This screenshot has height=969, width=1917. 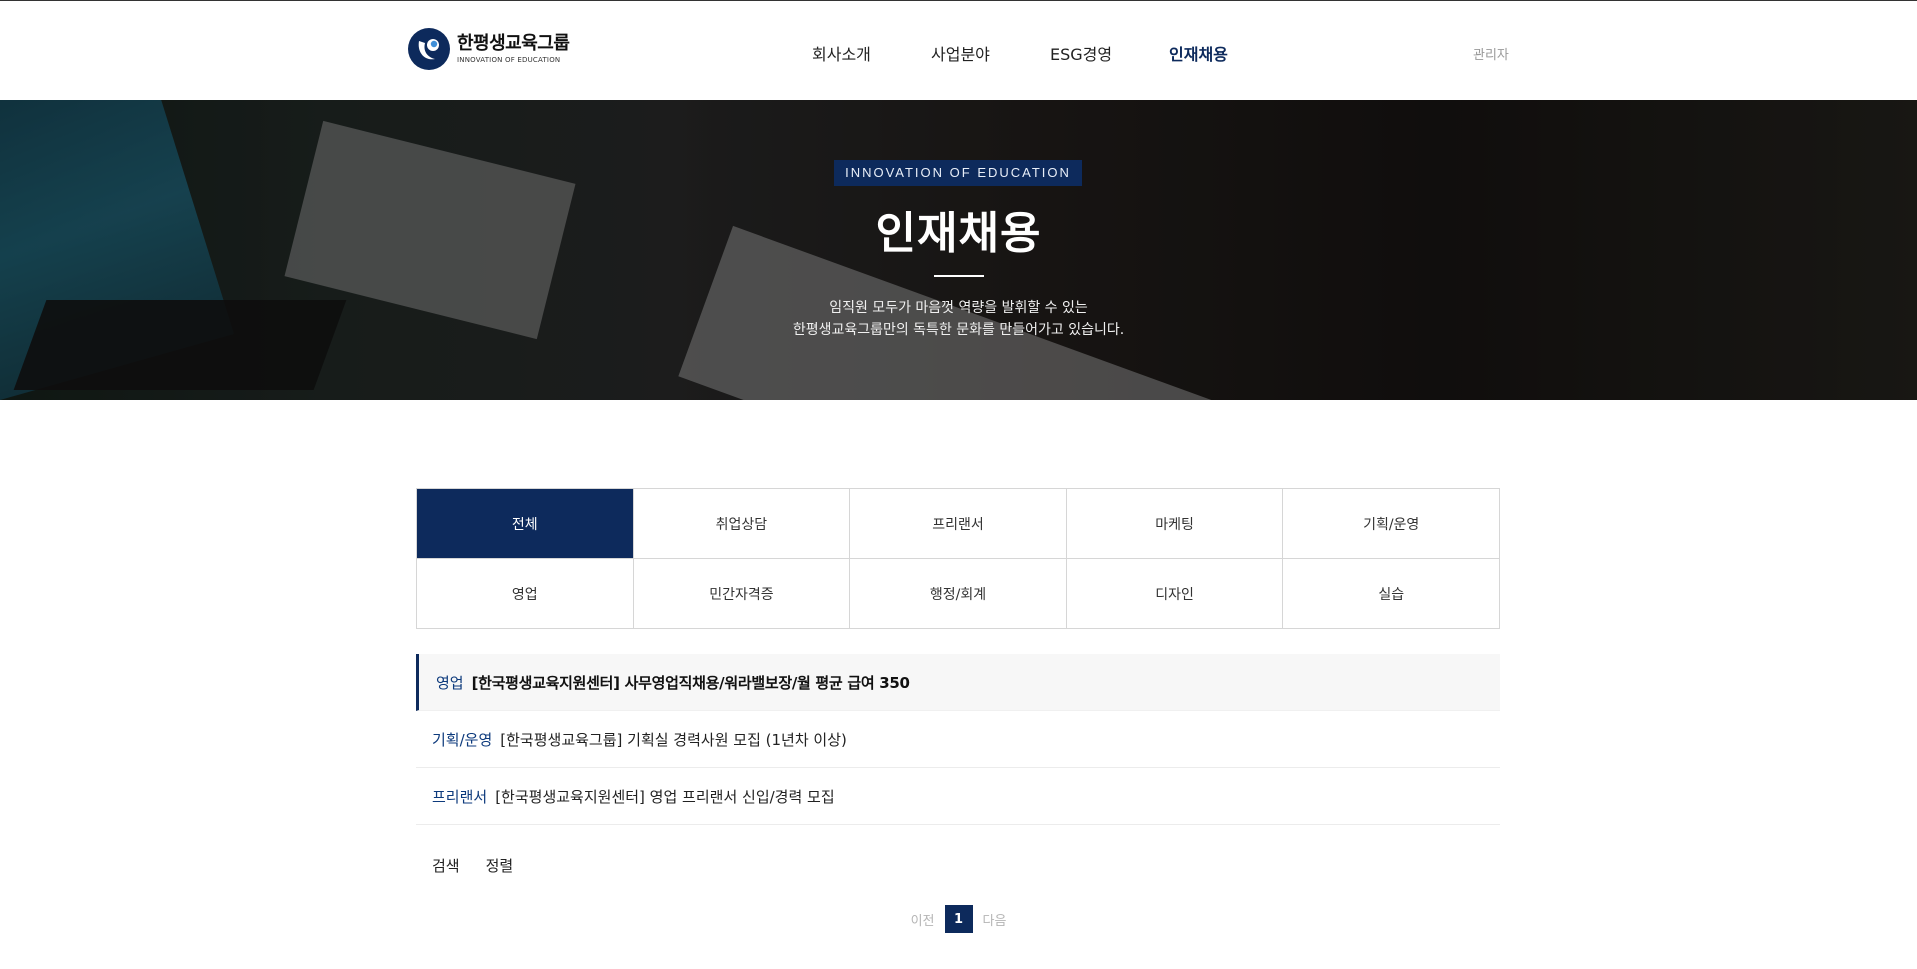 I want to click on page-number-current: 1, so click(x=958, y=919).